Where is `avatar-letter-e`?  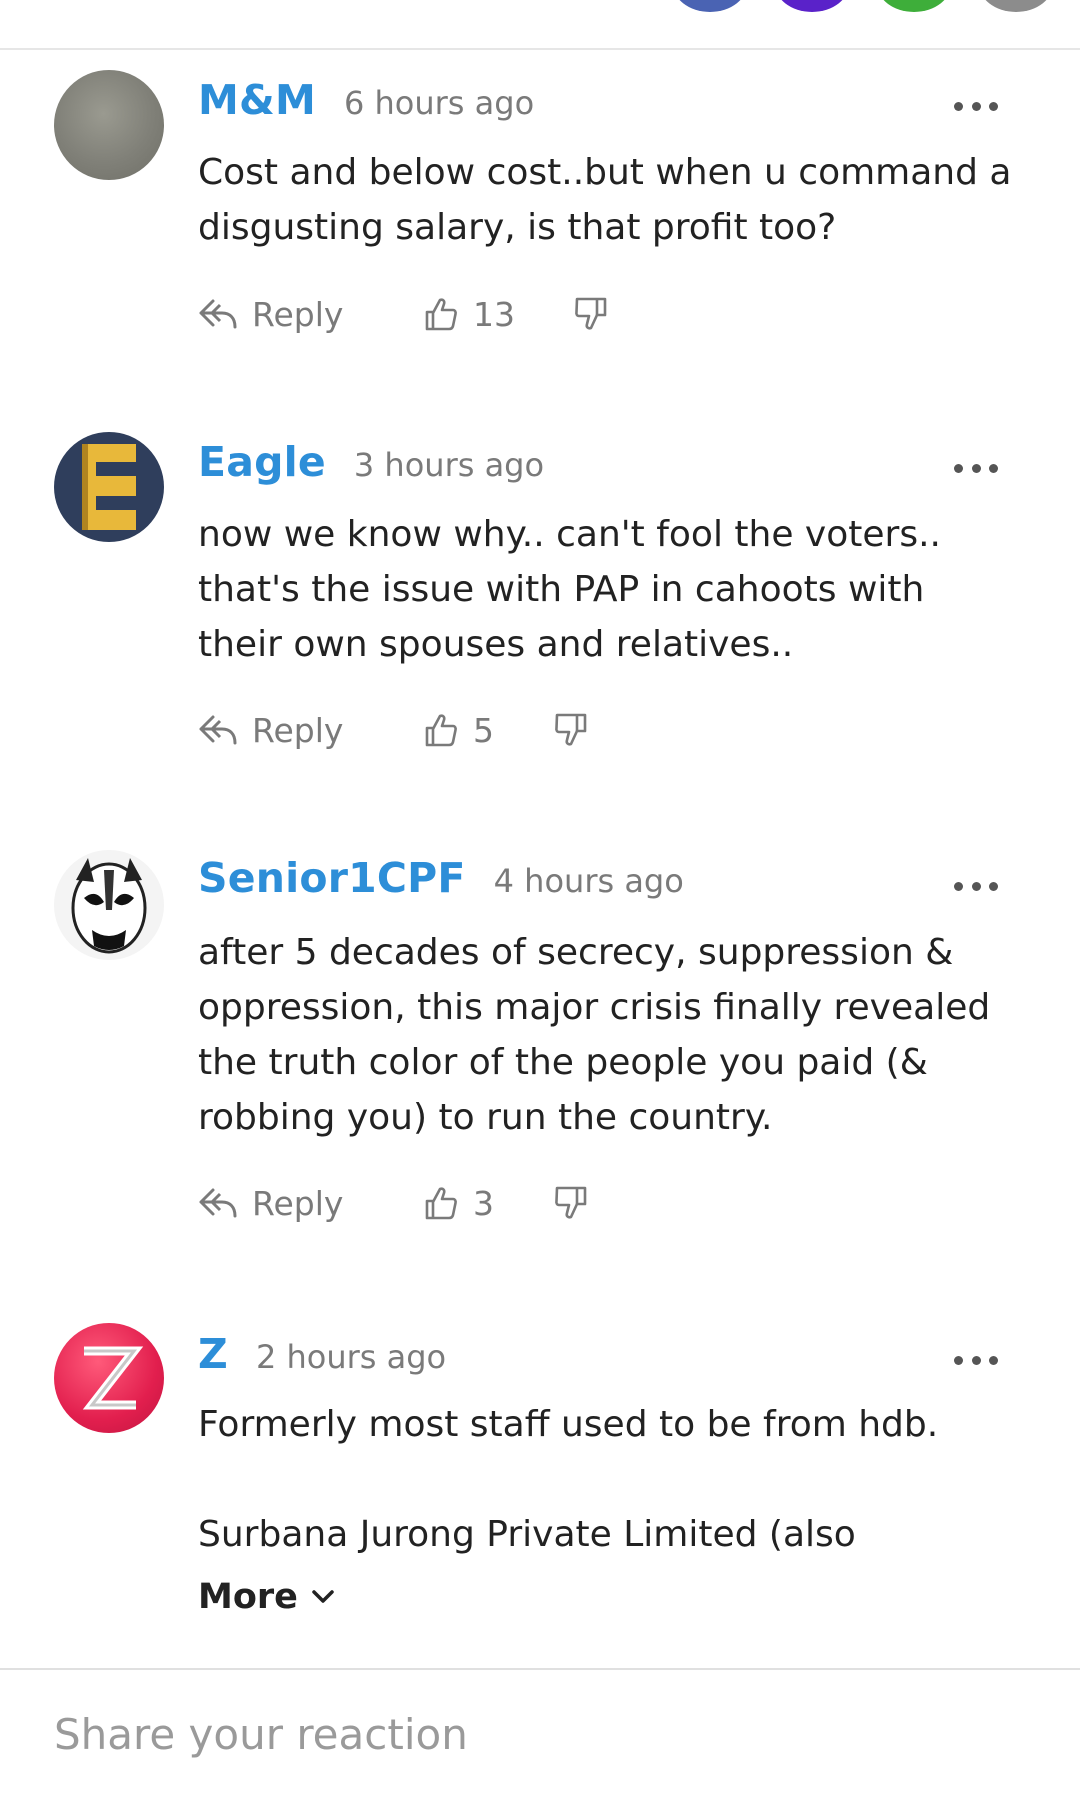 avatar-letter-e is located at coordinates (109, 487).